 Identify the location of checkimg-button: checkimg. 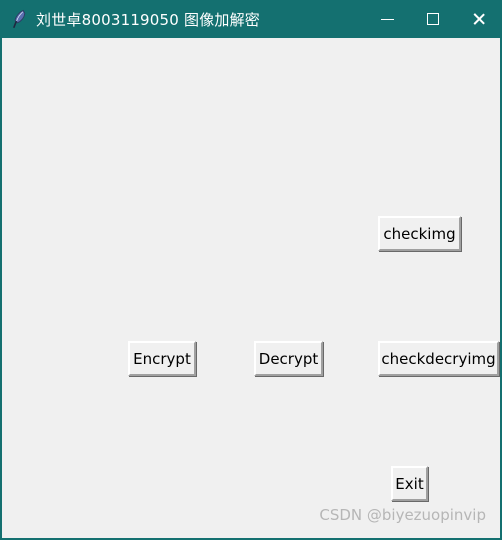
(419, 233).